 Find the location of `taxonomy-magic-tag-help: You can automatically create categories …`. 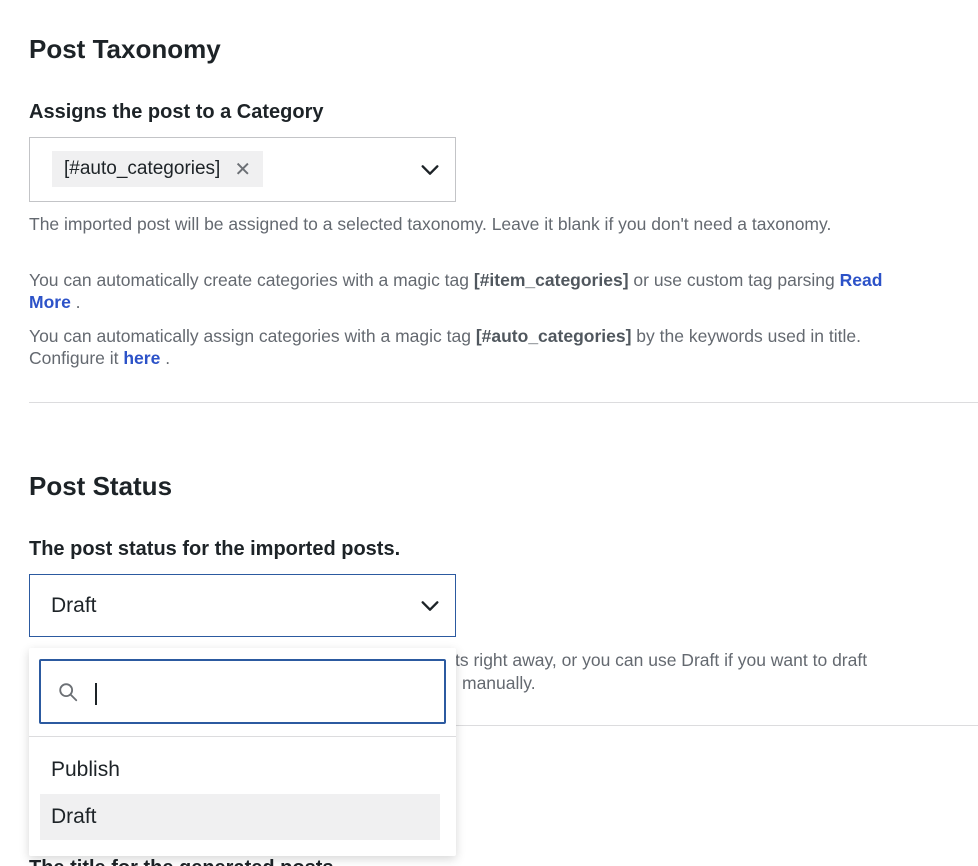

taxonomy-magic-tag-help: You can automatically create categories … is located at coordinates (464, 291).